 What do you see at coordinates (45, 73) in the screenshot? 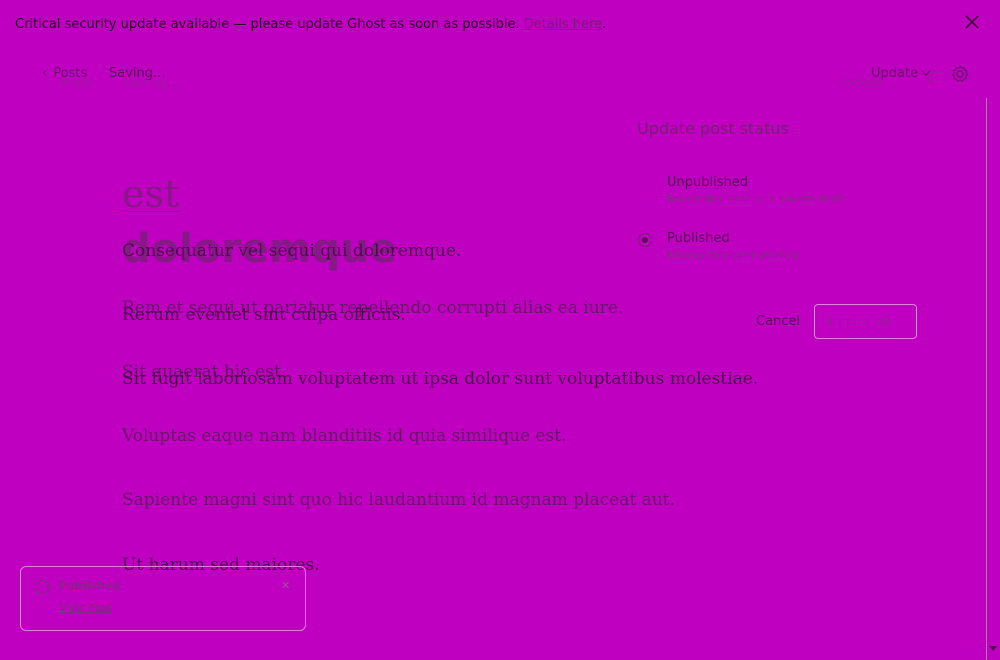
I see `chevron-left-icon: ‹` at bounding box center [45, 73].